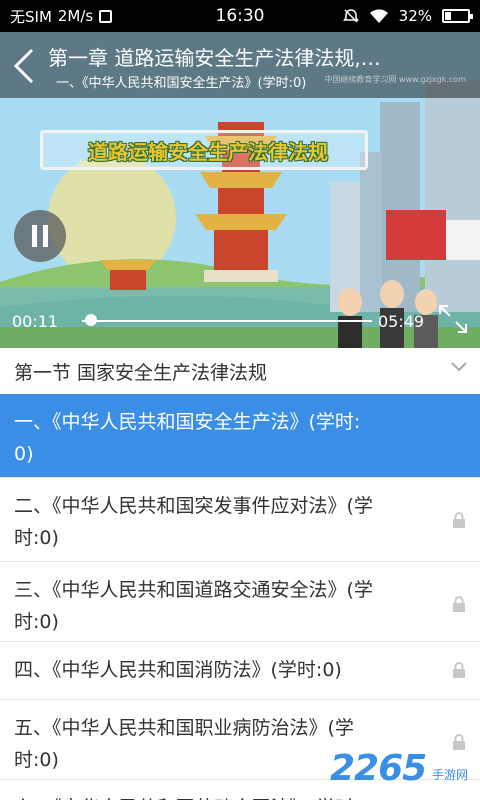 This screenshot has width=480, height=800. I want to click on video-subtitle: 一、《中华人民共和国安全生产法》(学时:0), so click(181, 83).